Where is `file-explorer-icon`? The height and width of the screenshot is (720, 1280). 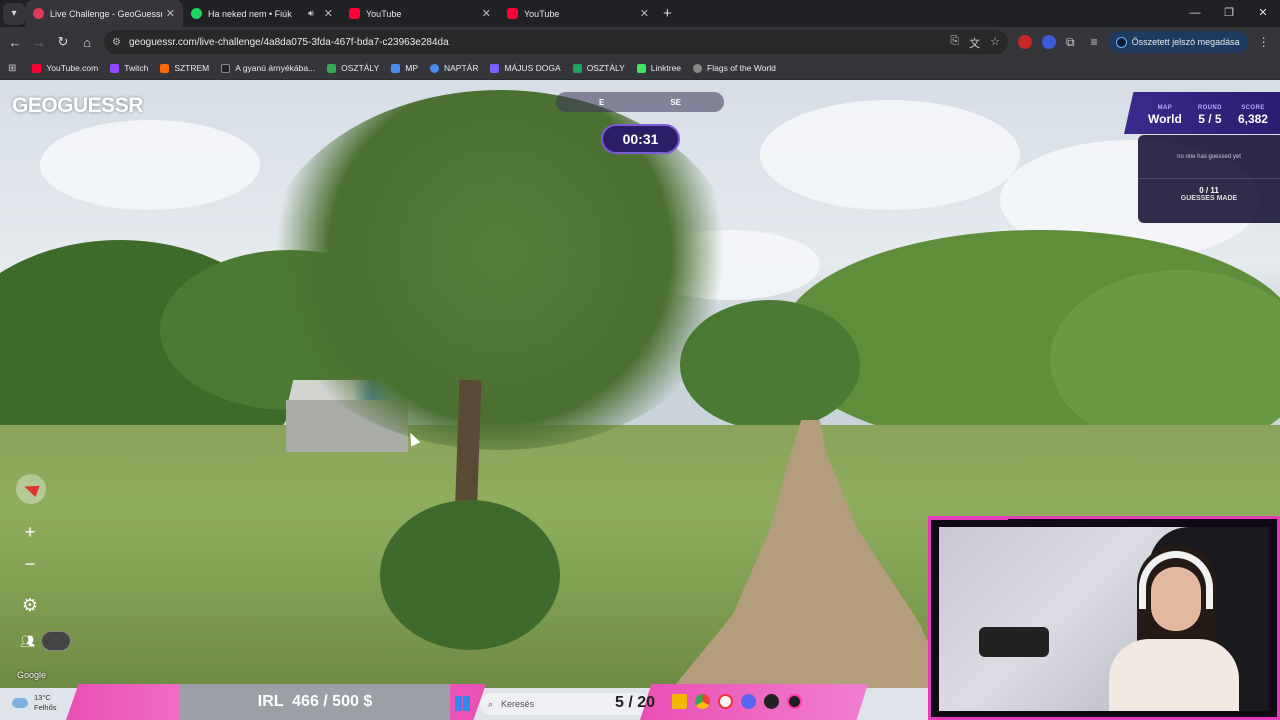
file-explorer-icon is located at coordinates (679, 701).